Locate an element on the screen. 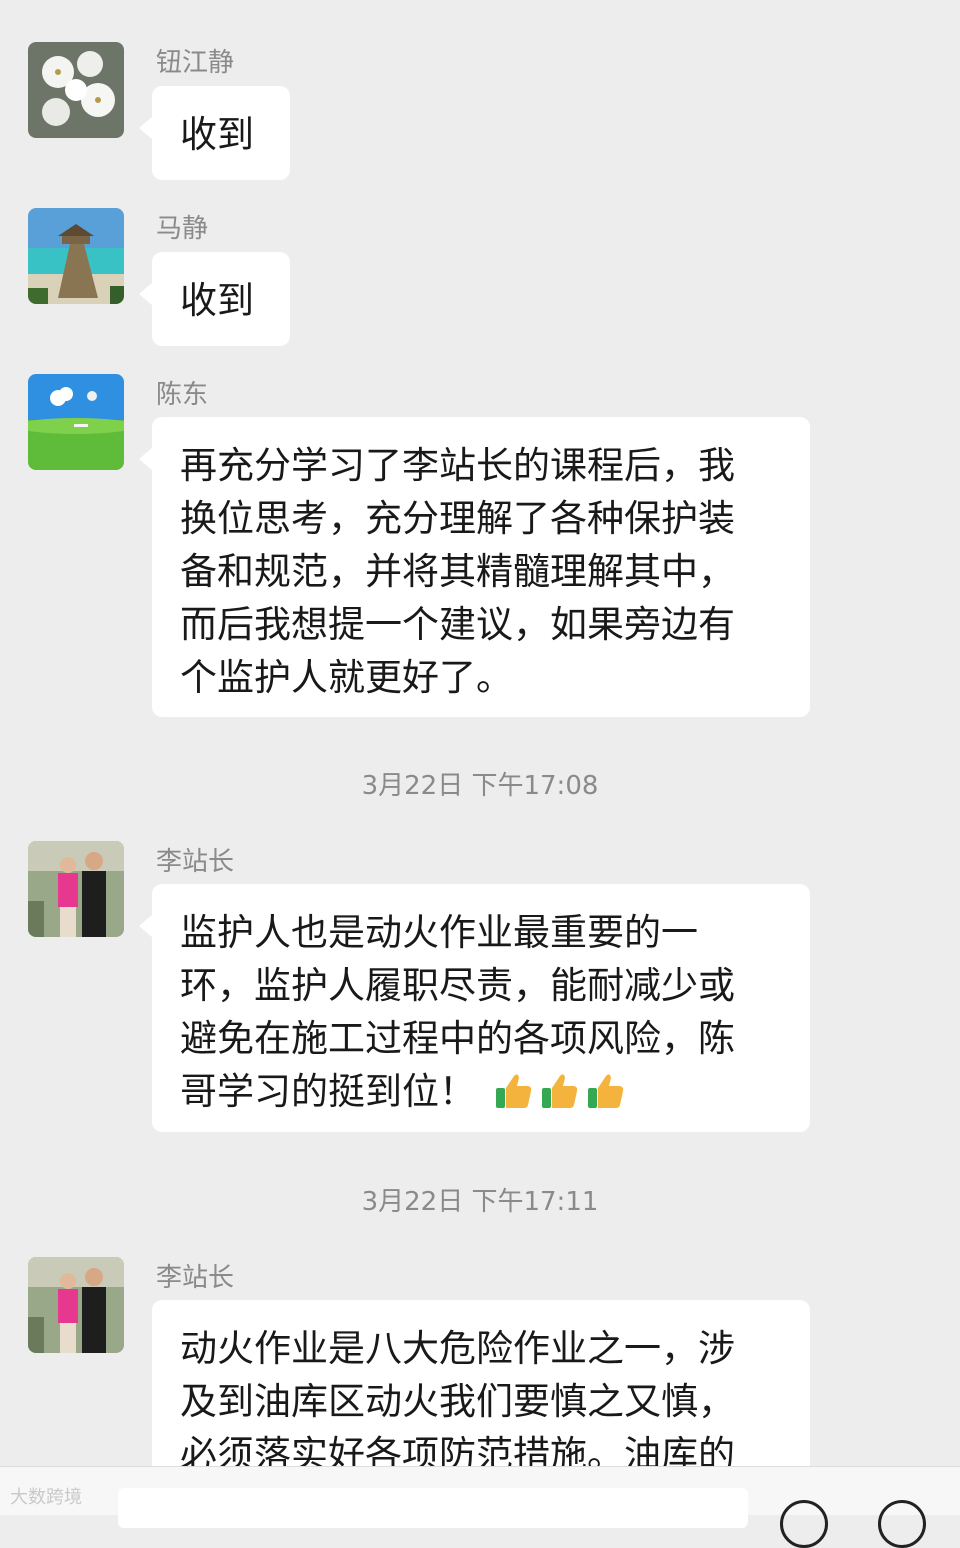 The width and height of the screenshot is (960, 1548). message-text-line: 哥学习的挺到位！ is located at coordinates (481, 1091).